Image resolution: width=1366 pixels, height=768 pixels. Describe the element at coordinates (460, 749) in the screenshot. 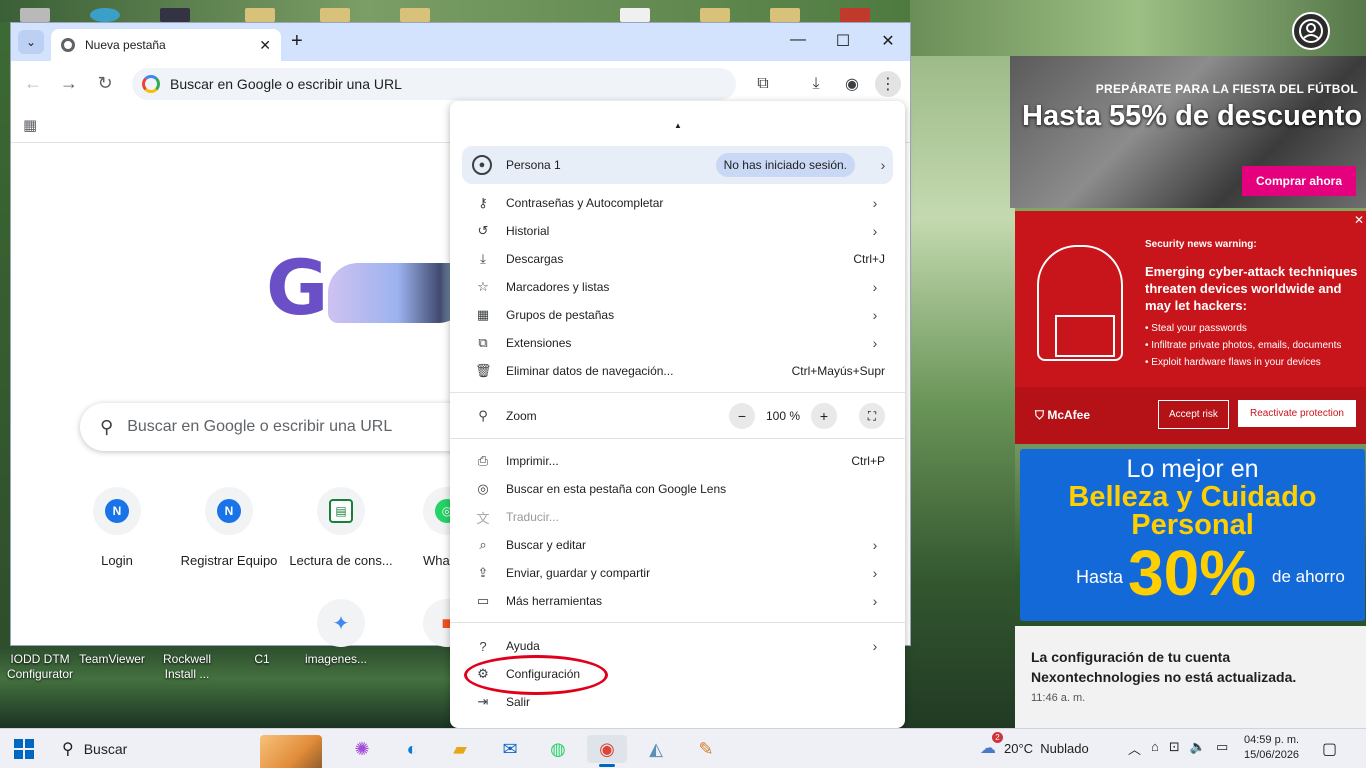

I see `file-explorer-icon: ▰` at that location.